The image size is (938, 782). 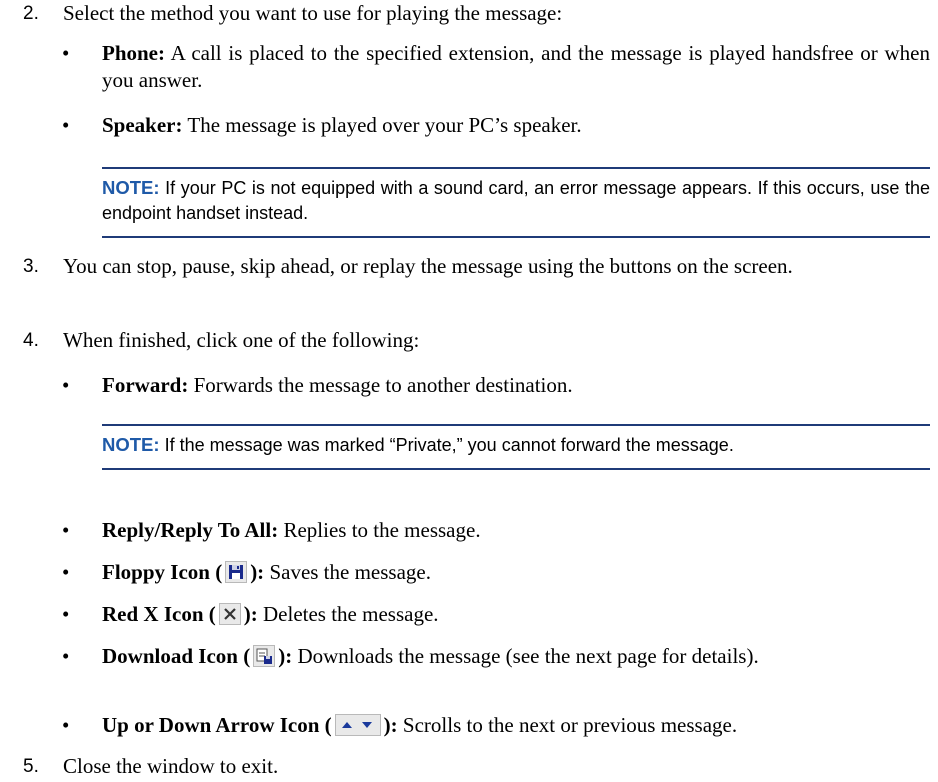 What do you see at coordinates (567, 725) in the screenshot?
I see `description: Scrolls to the next or previous message.` at bounding box center [567, 725].